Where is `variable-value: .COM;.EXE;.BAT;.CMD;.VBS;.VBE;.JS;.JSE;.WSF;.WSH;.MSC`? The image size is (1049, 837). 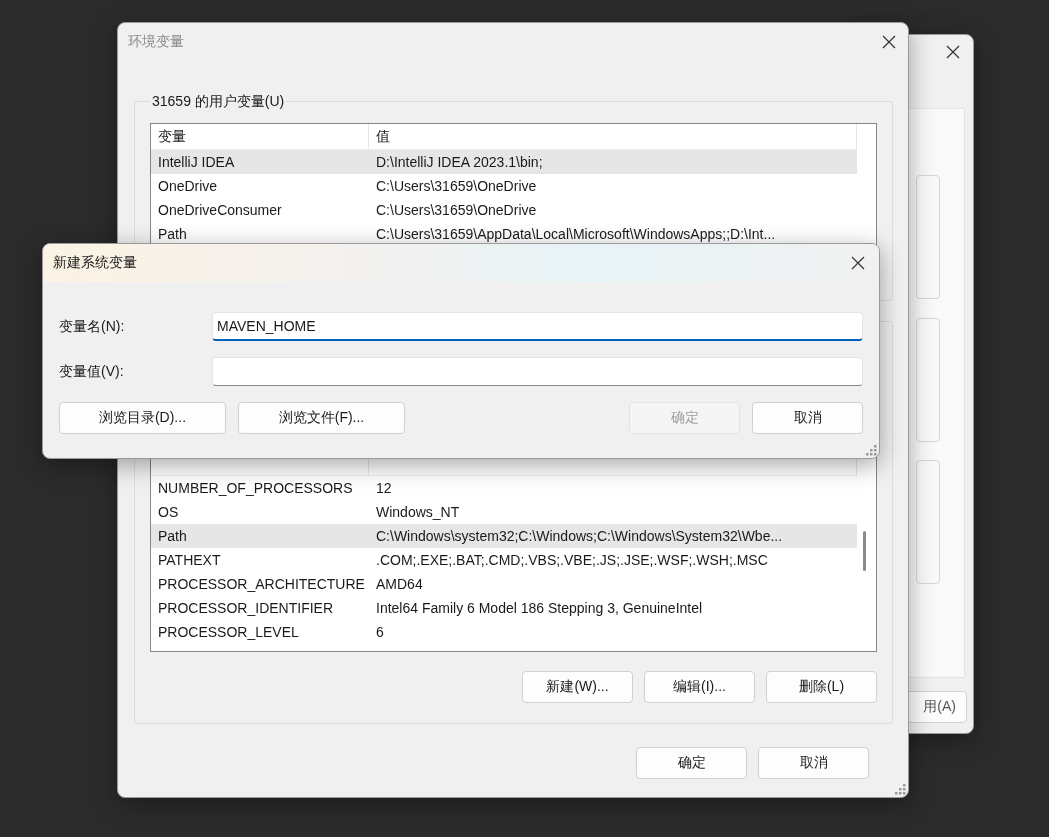 variable-value: .COM;.EXE;.BAT;.CMD;.VBS;.VBE;.JS;.JSE;.WSF;.WSH;.MSC is located at coordinates (572, 560).